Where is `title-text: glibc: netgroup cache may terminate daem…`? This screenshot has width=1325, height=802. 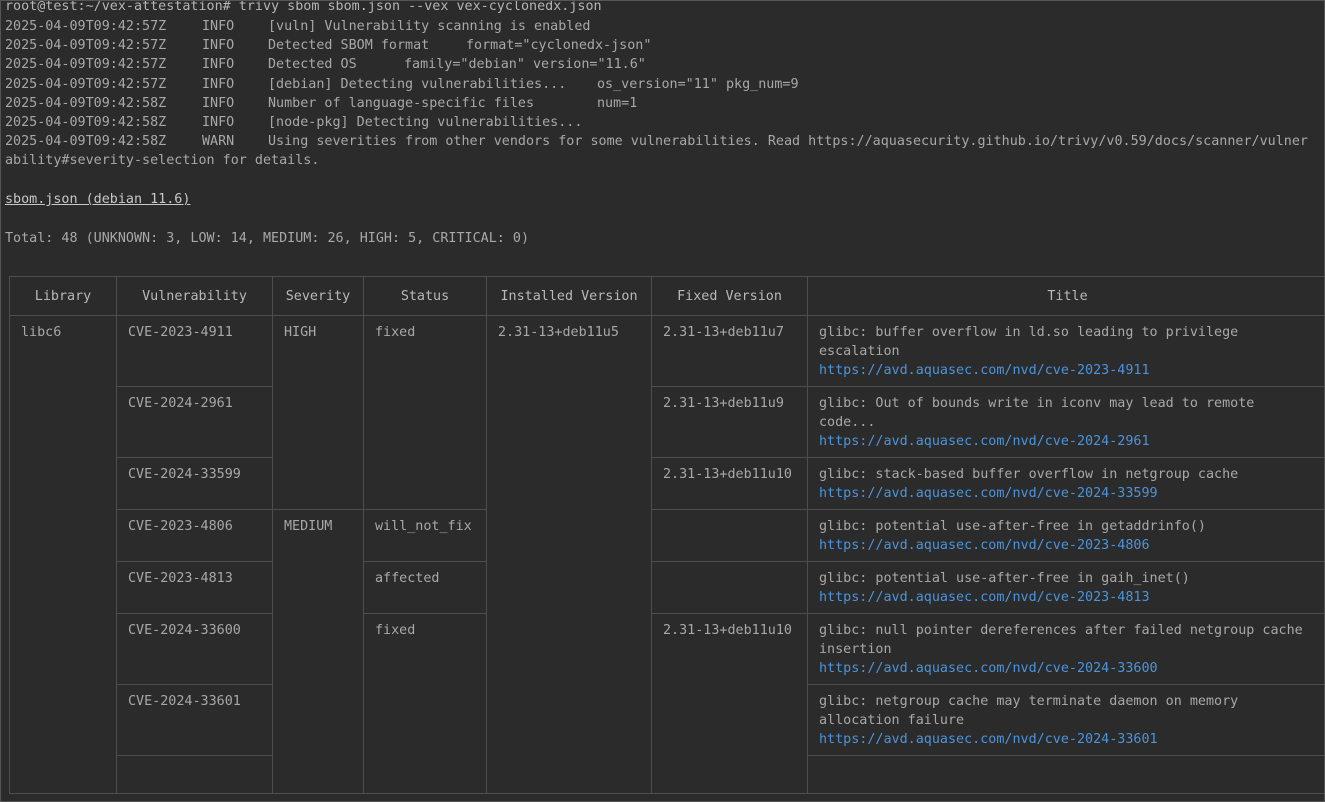
title-text: glibc: netgroup cache may terminate daem… is located at coordinates (1029, 711).